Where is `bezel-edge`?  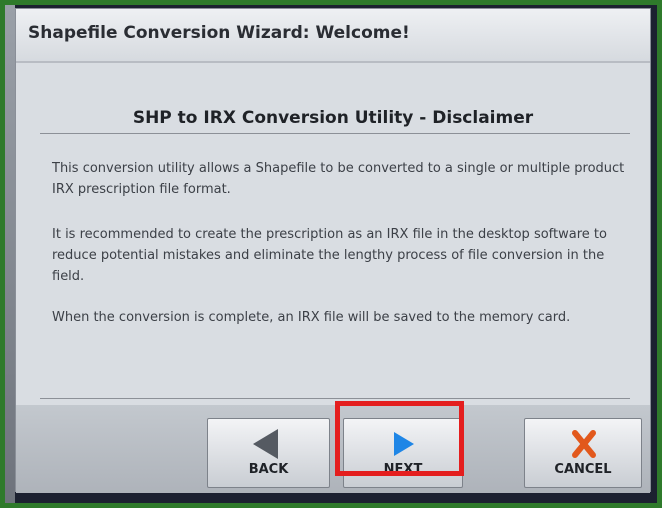 bezel-edge is located at coordinates (10, 254).